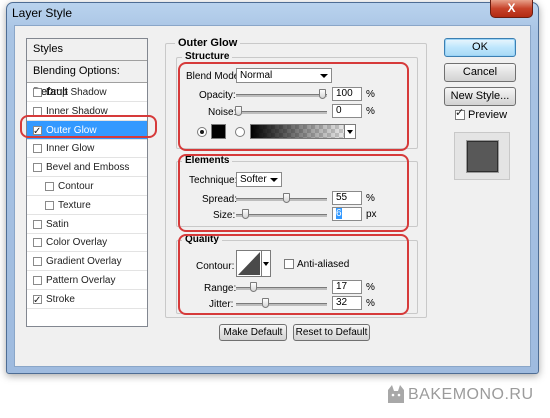 The width and height of the screenshot is (550, 418). What do you see at coordinates (488, 115) in the screenshot?
I see `preview-label: Preview` at bounding box center [488, 115].